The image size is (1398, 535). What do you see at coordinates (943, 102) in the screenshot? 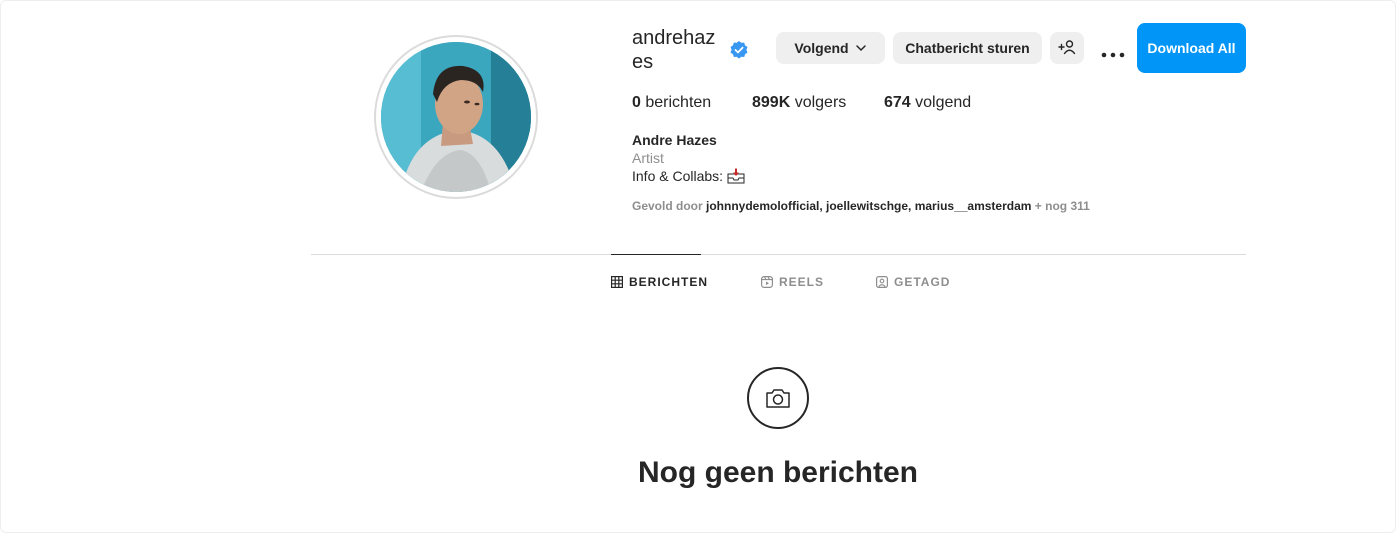
I see `following-label: volgend` at bounding box center [943, 102].